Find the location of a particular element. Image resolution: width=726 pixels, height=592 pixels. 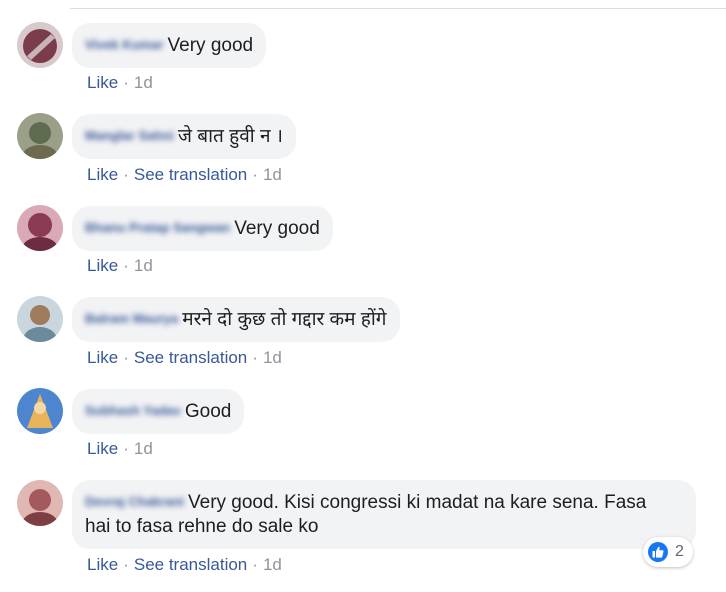

reaction-count-pill: 2 is located at coordinates (668, 552).